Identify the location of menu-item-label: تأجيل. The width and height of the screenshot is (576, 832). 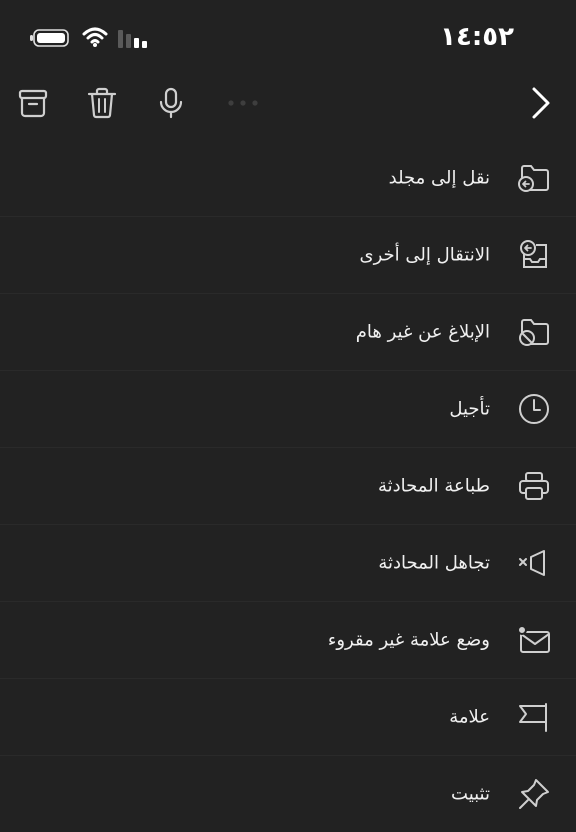
(469, 409).